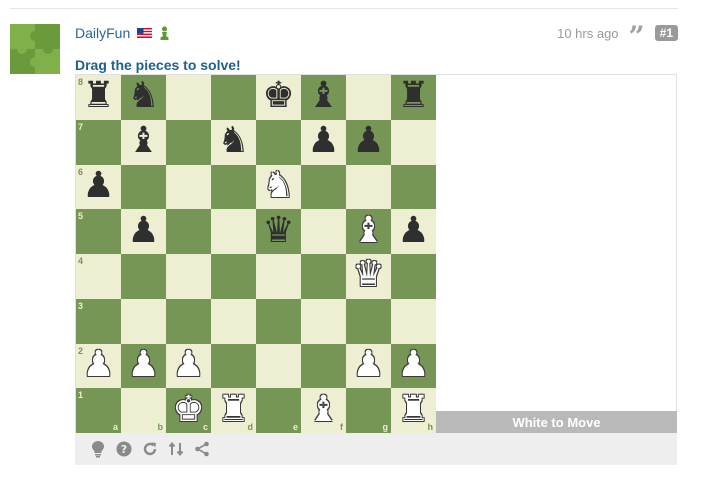  I want to click on board-square: f ♝, so click(323, 410).